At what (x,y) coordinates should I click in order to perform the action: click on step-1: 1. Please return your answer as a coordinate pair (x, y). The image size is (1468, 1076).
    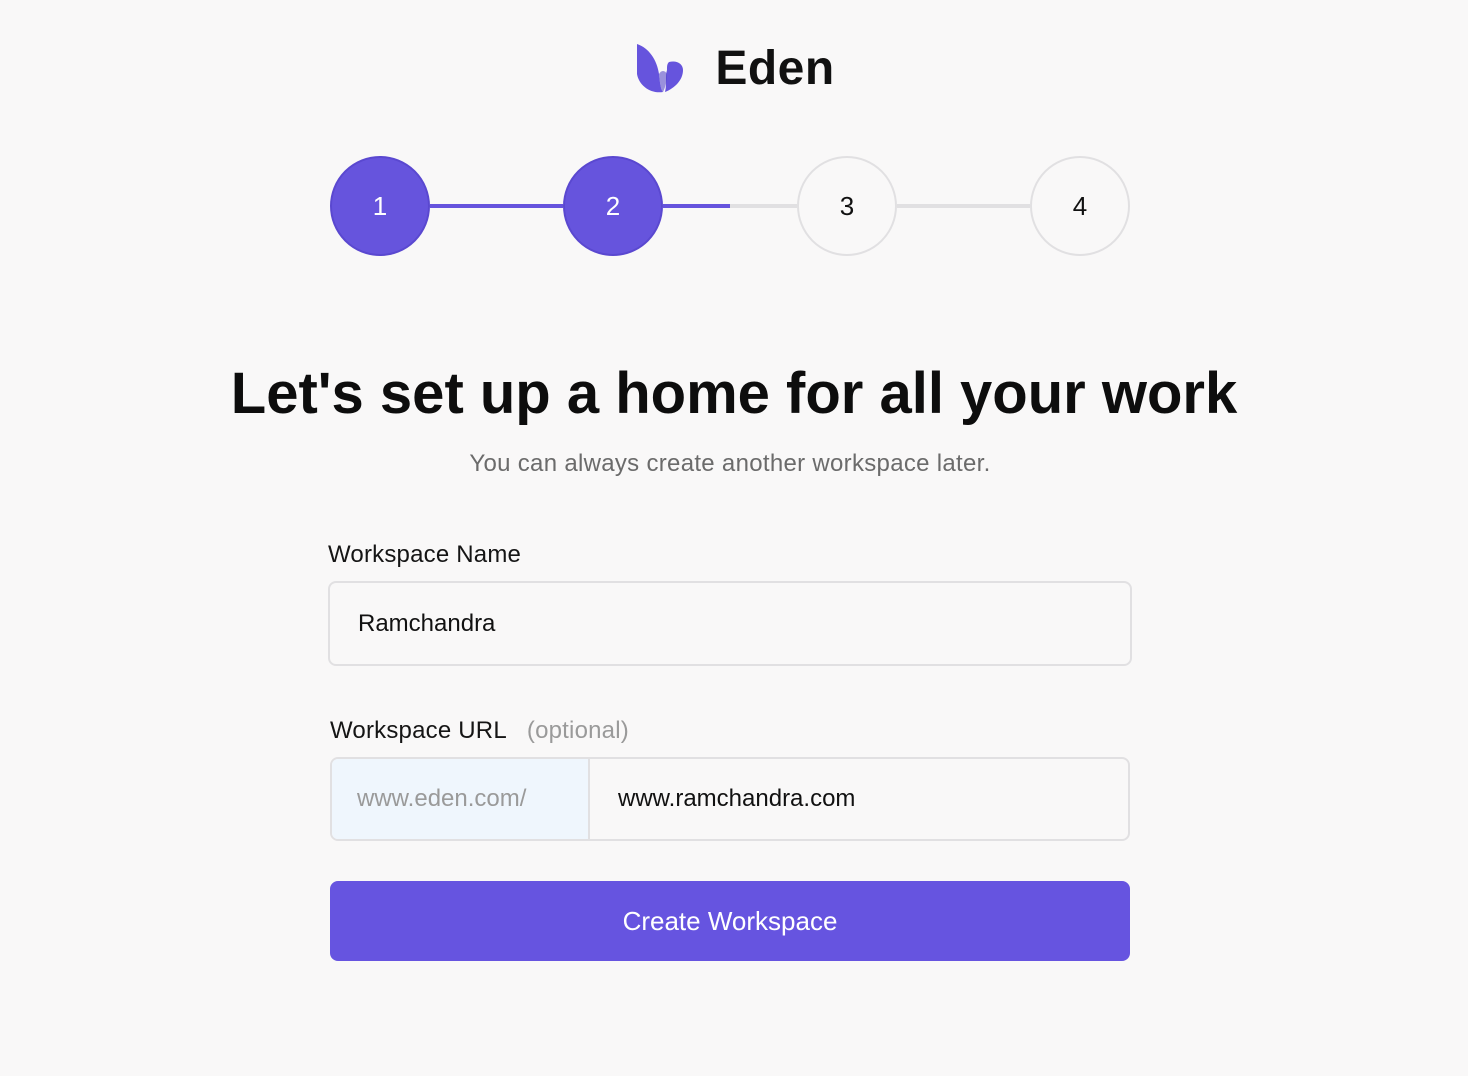
    Looking at the image, I should click on (380, 206).